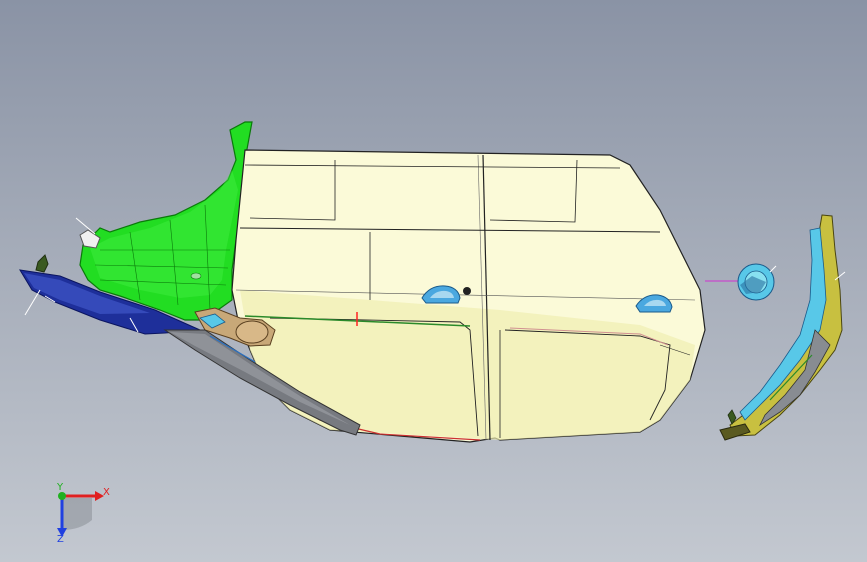 The height and width of the screenshot is (562, 867). Describe the element at coordinates (782, 327) in the screenshot. I see `rear-pillar-trim` at that location.